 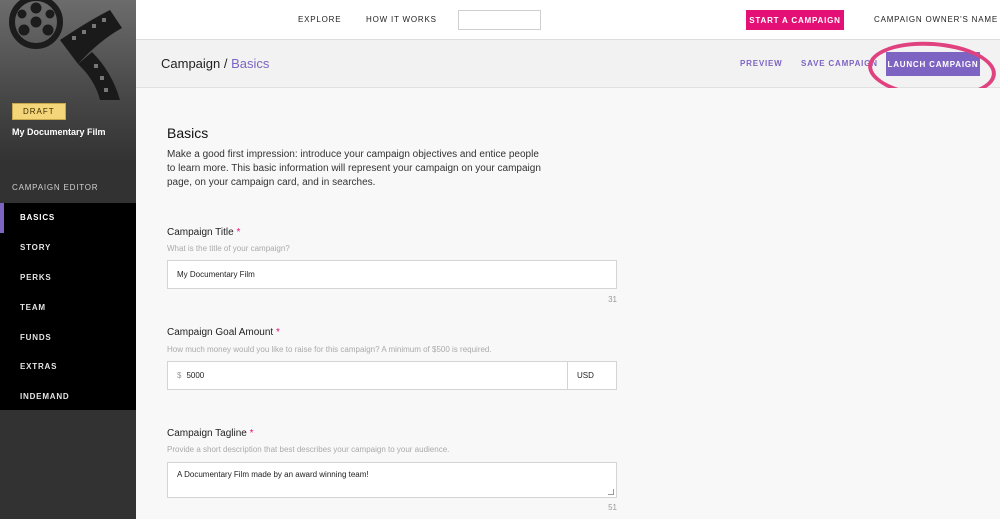 What do you see at coordinates (795, 20) in the screenshot?
I see `start-campaign-button: START A CAMPAIGN` at bounding box center [795, 20].